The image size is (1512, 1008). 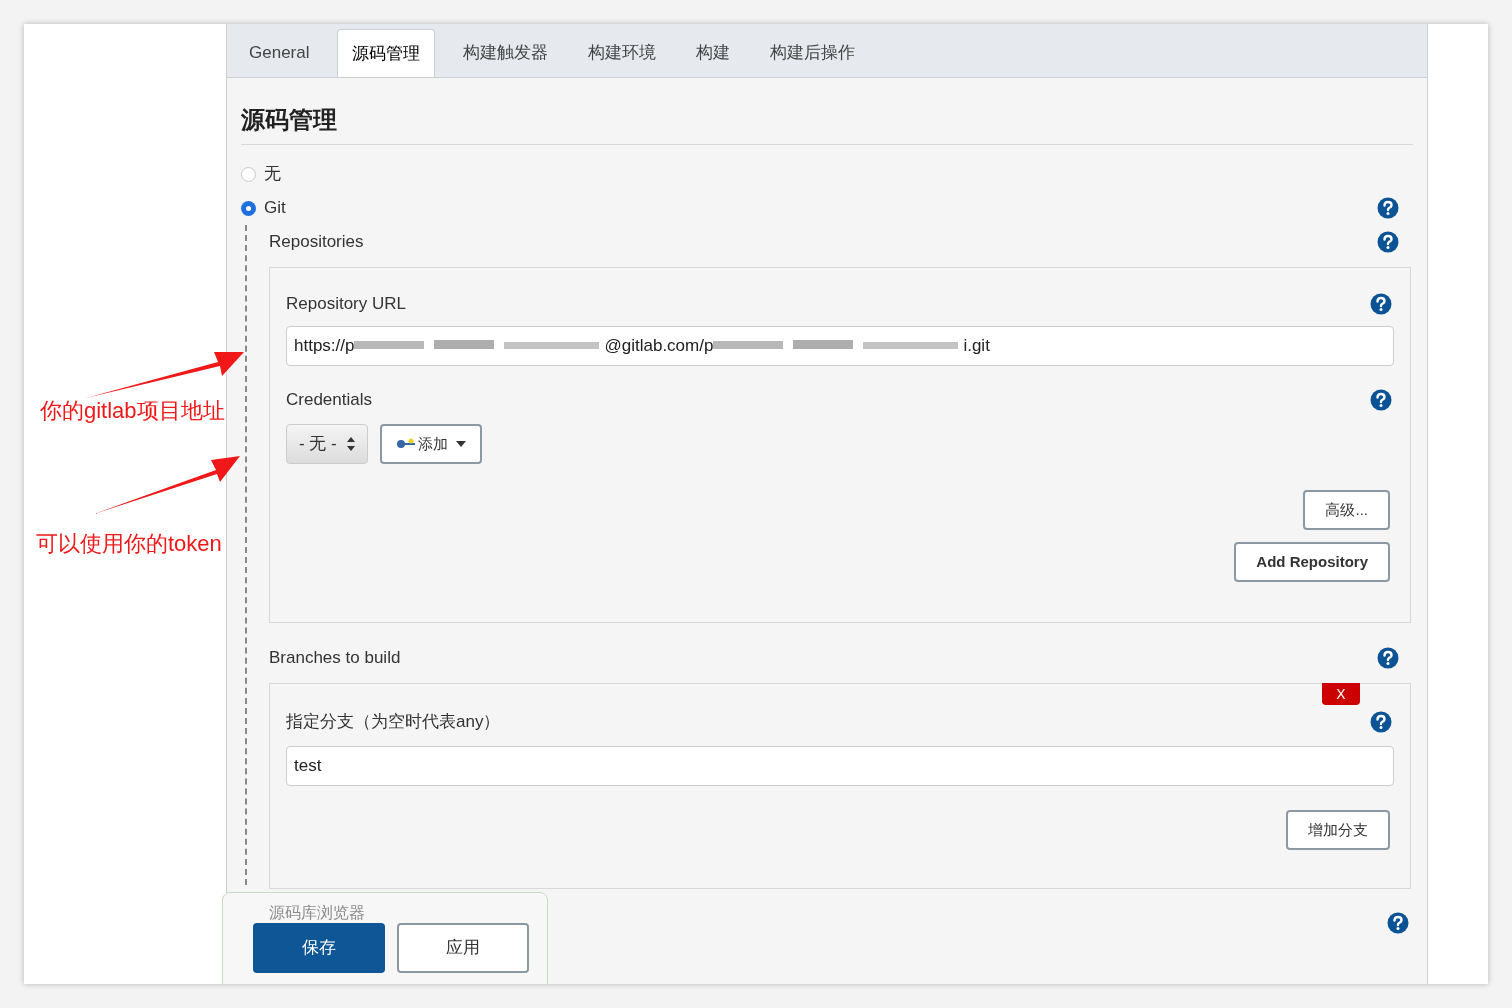 What do you see at coordinates (506, 53) in the screenshot?
I see `tab: 构建触发器` at bounding box center [506, 53].